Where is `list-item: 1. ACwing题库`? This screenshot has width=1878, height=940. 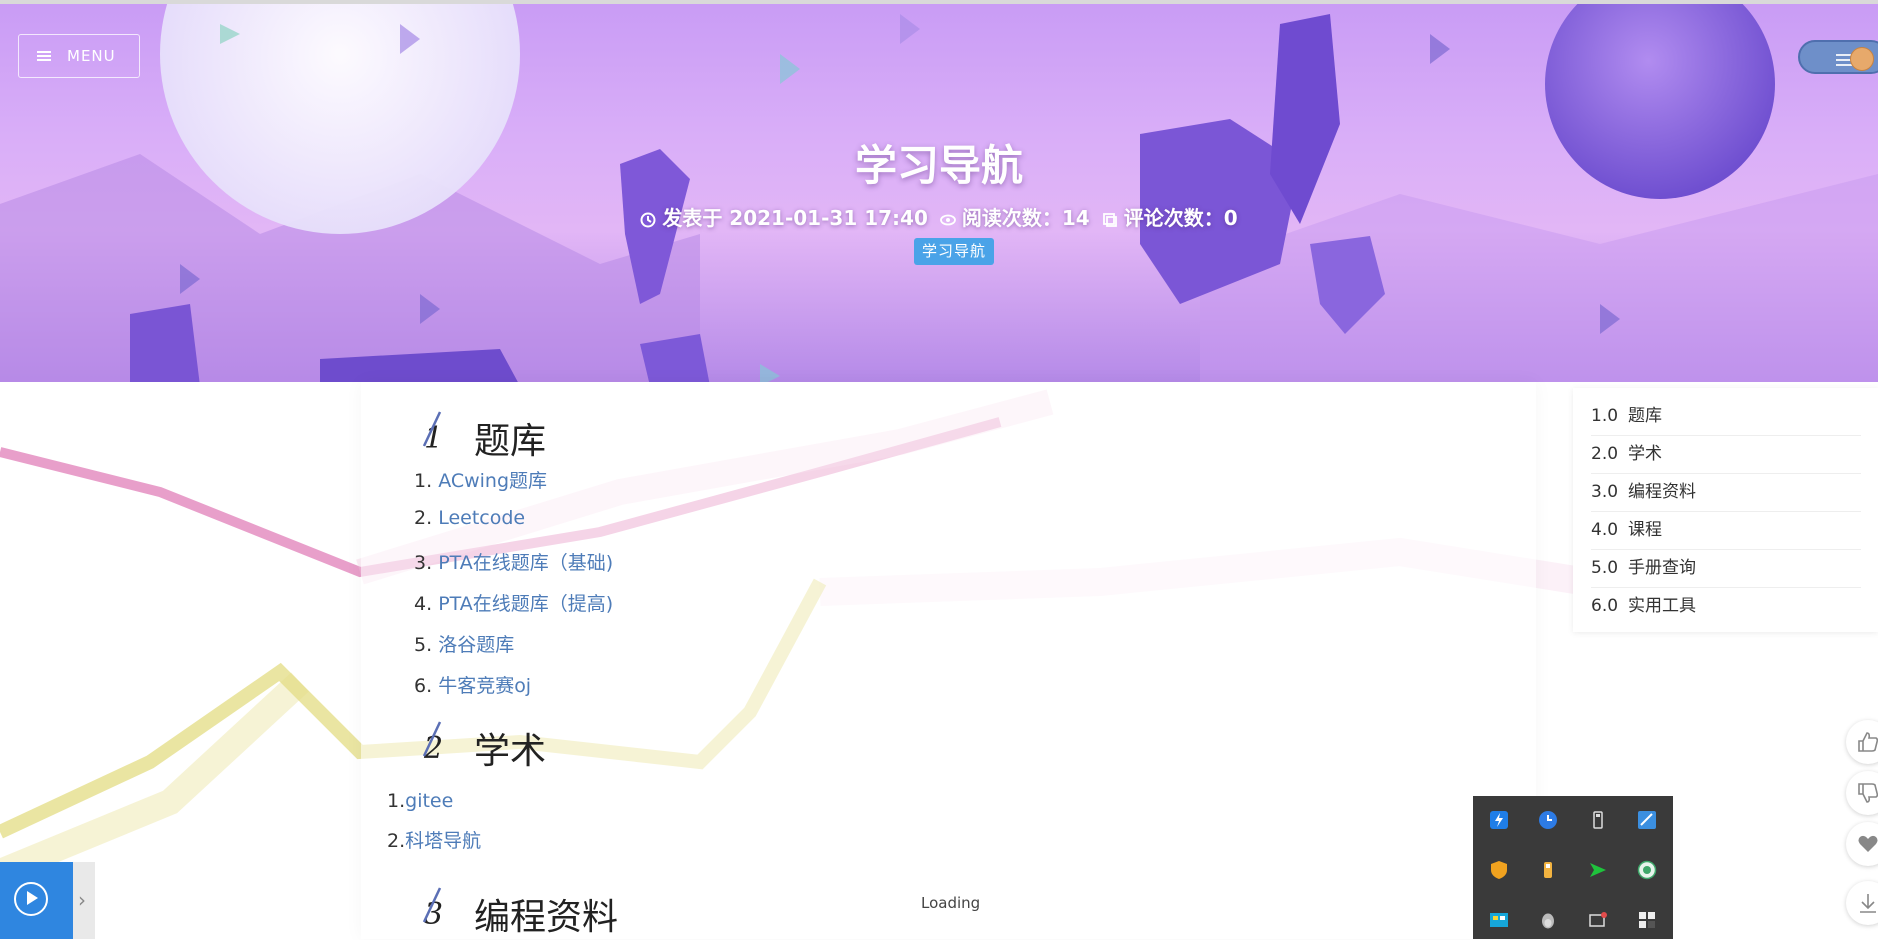 list-item: 1. ACwing题库 is located at coordinates (481, 481).